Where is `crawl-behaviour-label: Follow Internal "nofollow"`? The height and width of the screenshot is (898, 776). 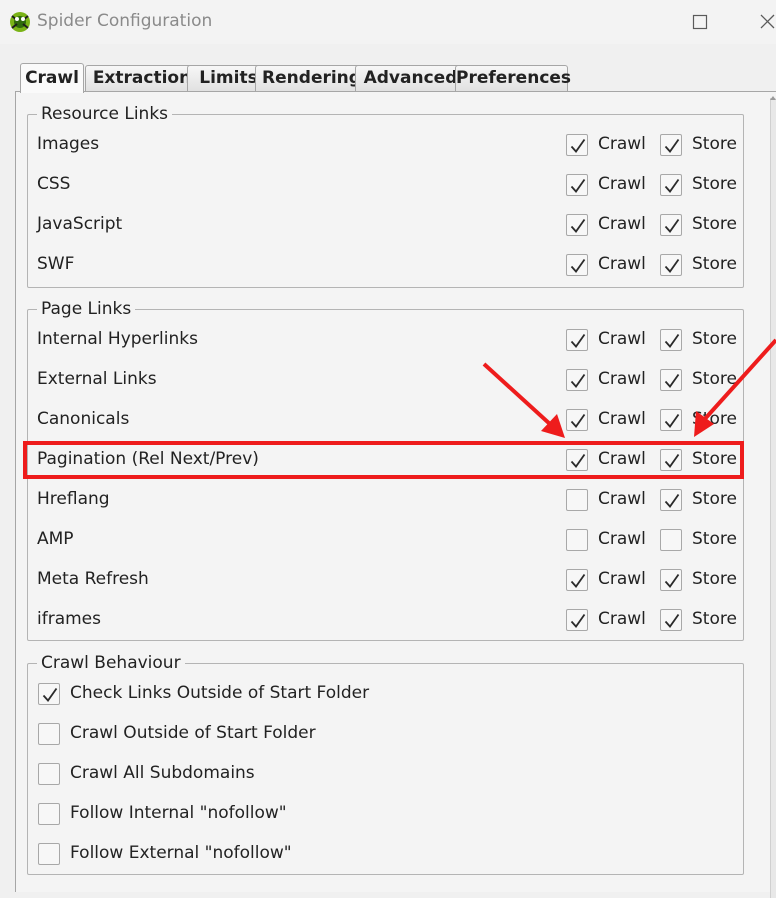
crawl-behaviour-label: Follow Internal "nofollow" is located at coordinates (178, 813).